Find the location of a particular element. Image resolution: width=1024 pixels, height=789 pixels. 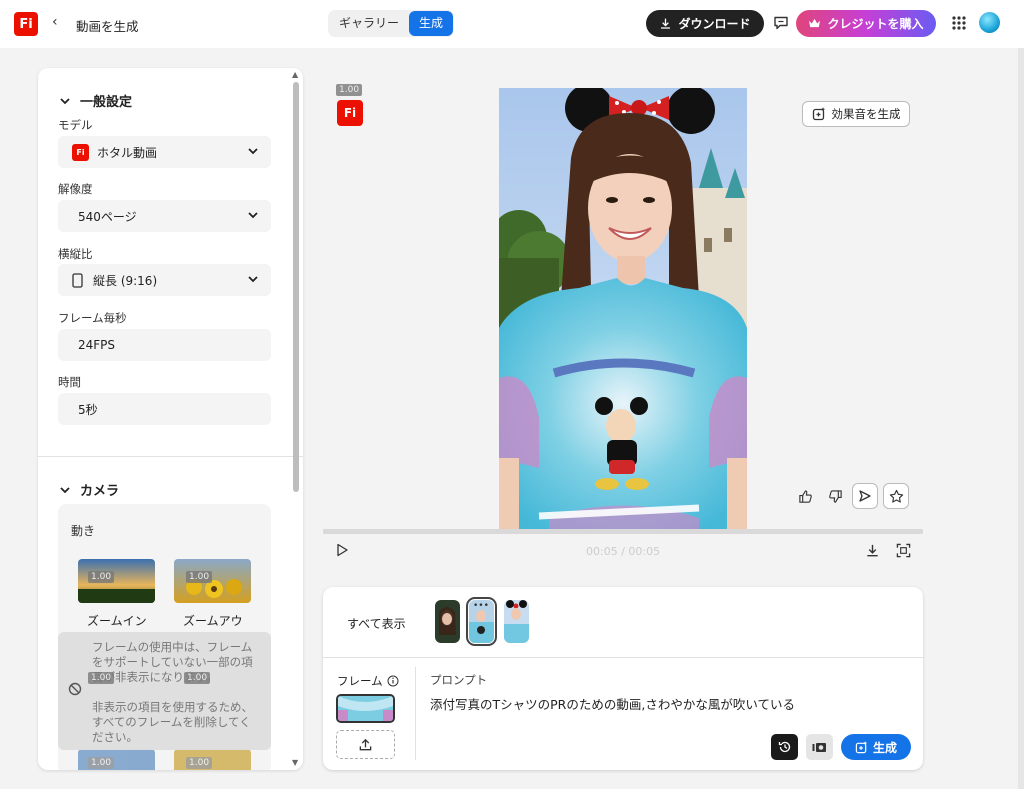

zoom-out-label: ズームアウ is located at coordinates (213, 621).